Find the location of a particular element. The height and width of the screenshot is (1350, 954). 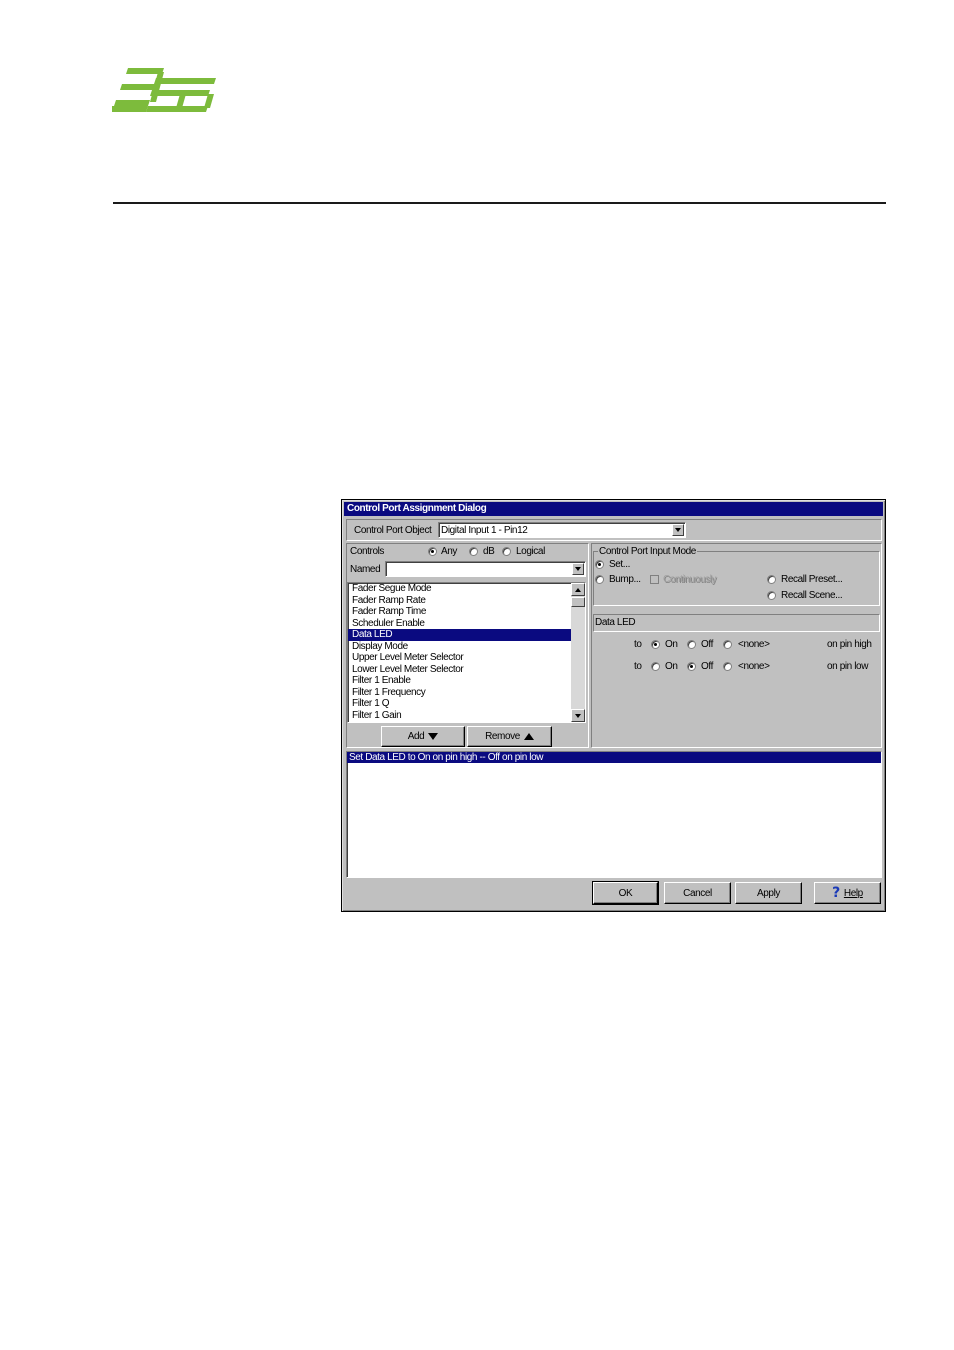

pin-low-on-label: On is located at coordinates (671, 666).